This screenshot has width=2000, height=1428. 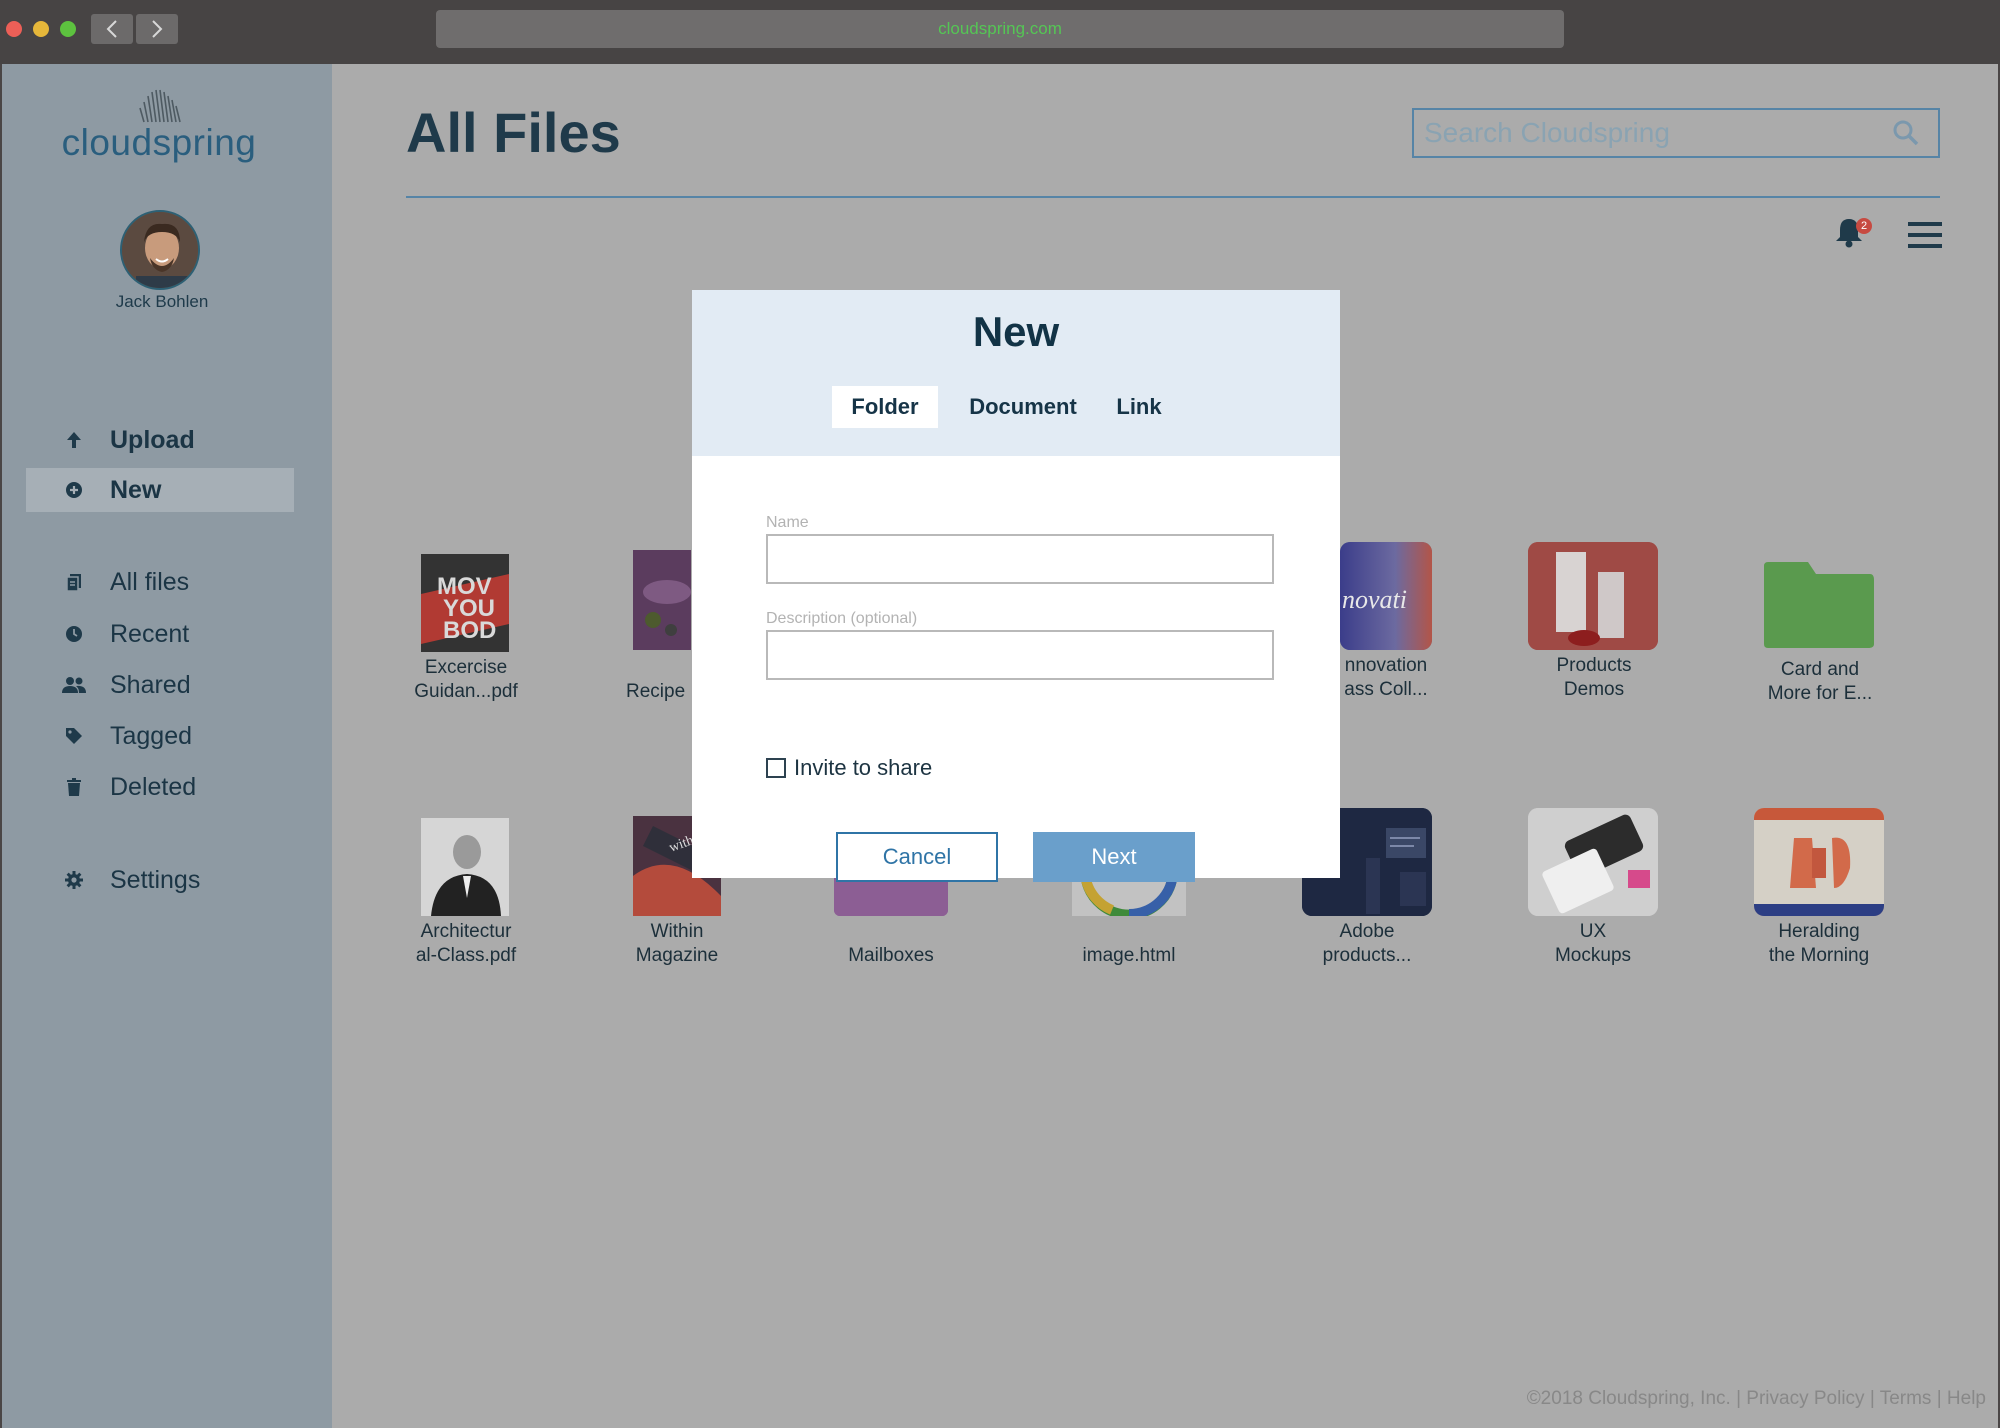 What do you see at coordinates (513, 132) in the screenshot?
I see `page-title: All Files` at bounding box center [513, 132].